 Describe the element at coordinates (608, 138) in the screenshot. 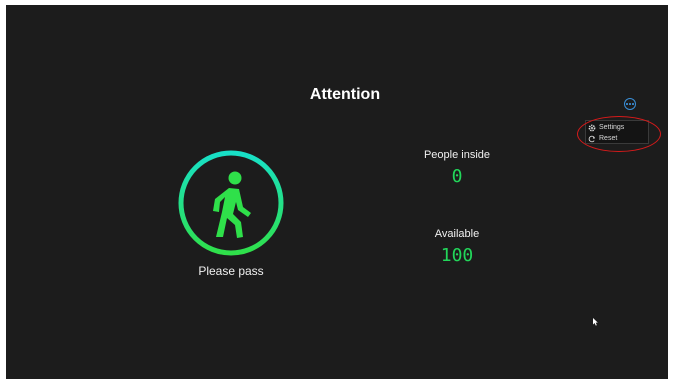

I see `menu-item-label: Reset` at that location.